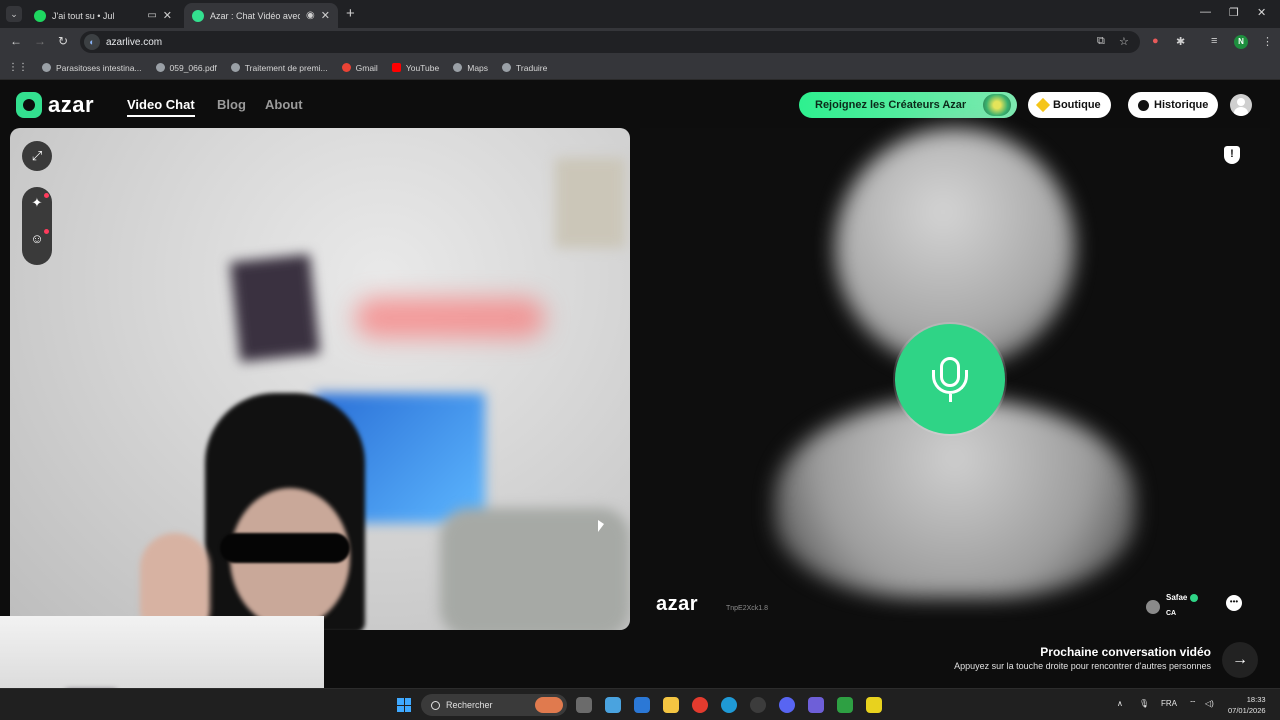 The height and width of the screenshot is (720, 1280). What do you see at coordinates (1171, 613) in the screenshot?
I see `peer-country: CA` at bounding box center [1171, 613].